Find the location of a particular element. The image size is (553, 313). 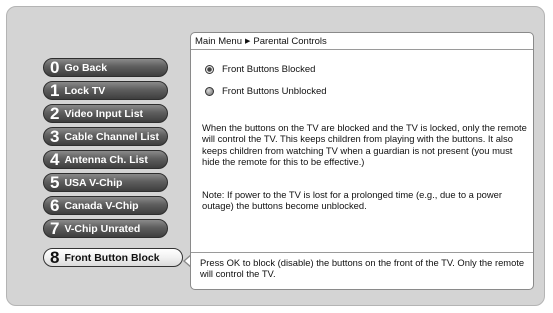

breadcrumb-root: Main Menu is located at coordinates (218, 41).